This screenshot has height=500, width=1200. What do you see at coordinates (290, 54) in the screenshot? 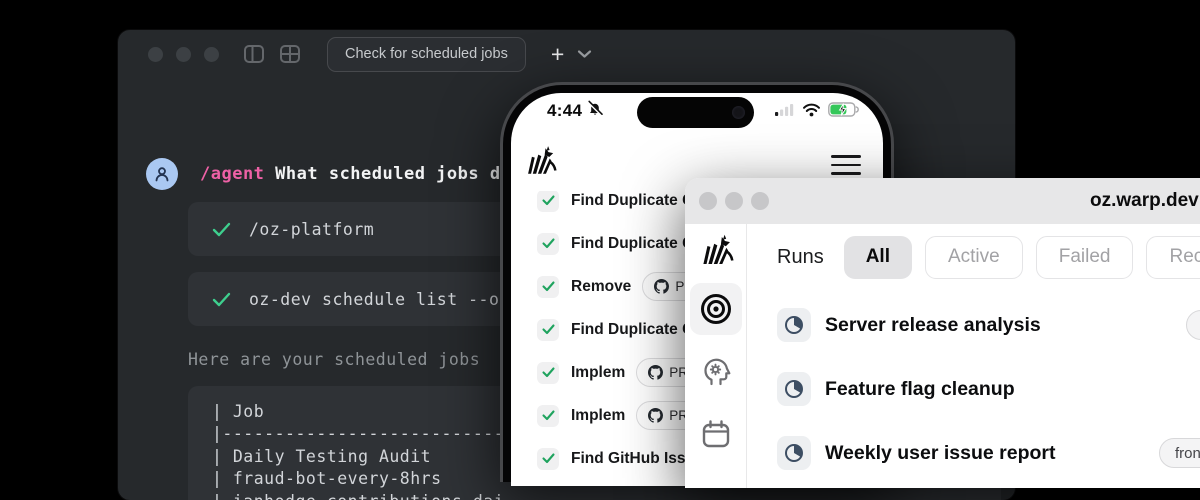
I see `grid-layout-icon` at bounding box center [290, 54].